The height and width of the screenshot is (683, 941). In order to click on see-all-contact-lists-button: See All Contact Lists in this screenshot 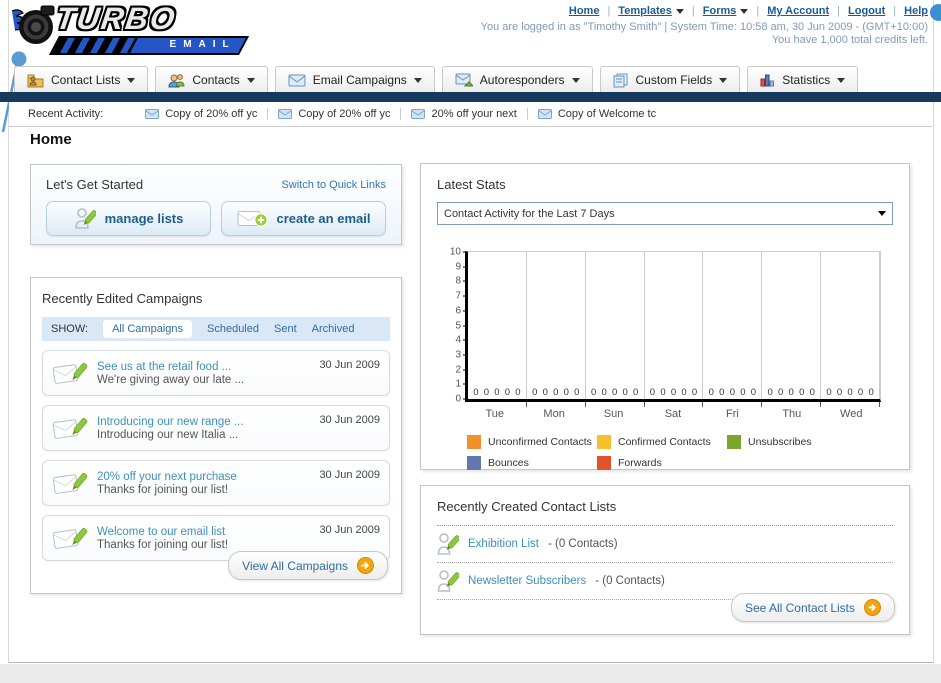, I will do `click(812, 607)`.